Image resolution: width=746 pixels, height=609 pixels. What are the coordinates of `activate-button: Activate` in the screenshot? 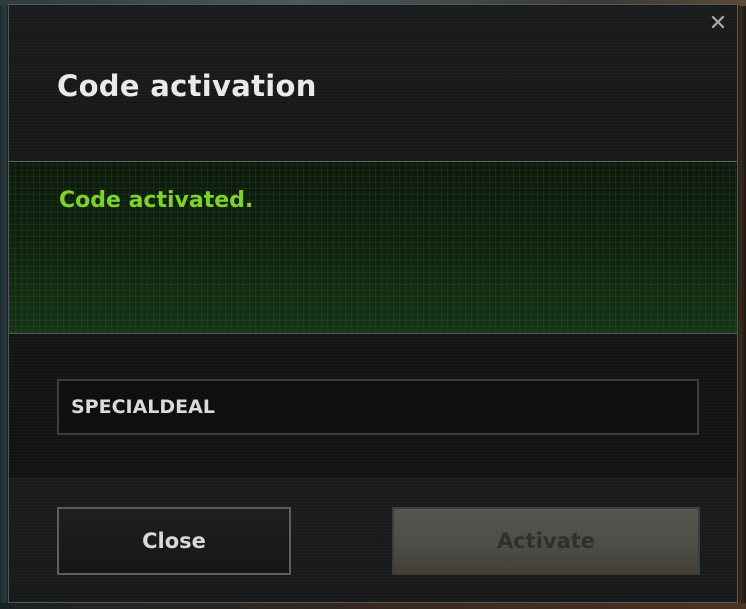 It's located at (546, 541).